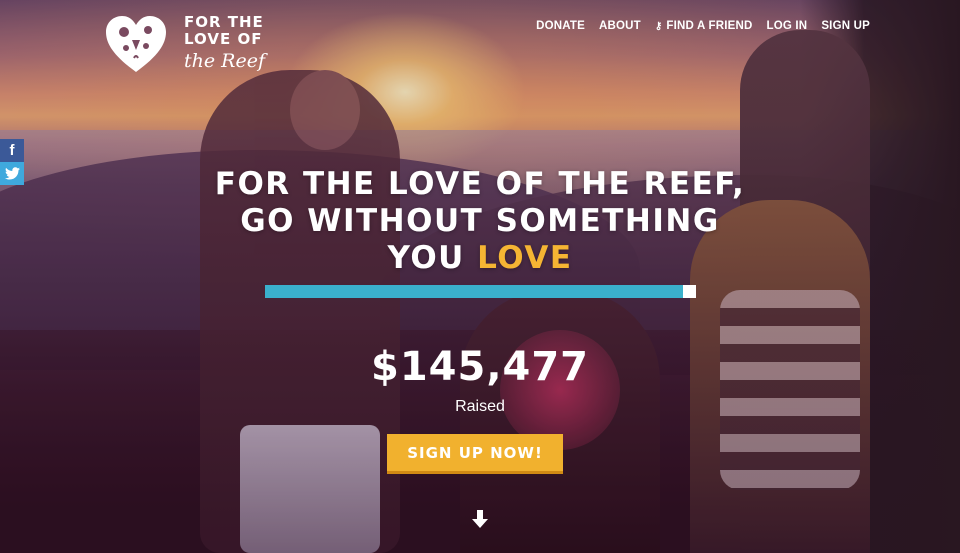 This screenshot has width=960, height=553. I want to click on nav-donate: DONATE, so click(560, 26).